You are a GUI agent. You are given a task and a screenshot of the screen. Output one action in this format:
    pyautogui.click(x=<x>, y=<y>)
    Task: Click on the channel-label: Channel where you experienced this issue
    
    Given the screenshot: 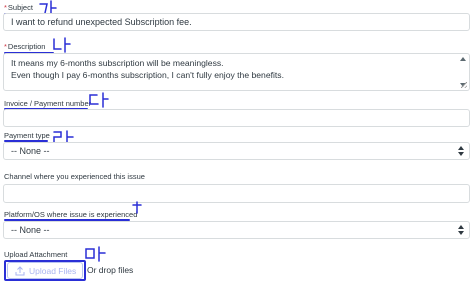 What is the action you would take?
    pyautogui.click(x=74, y=176)
    